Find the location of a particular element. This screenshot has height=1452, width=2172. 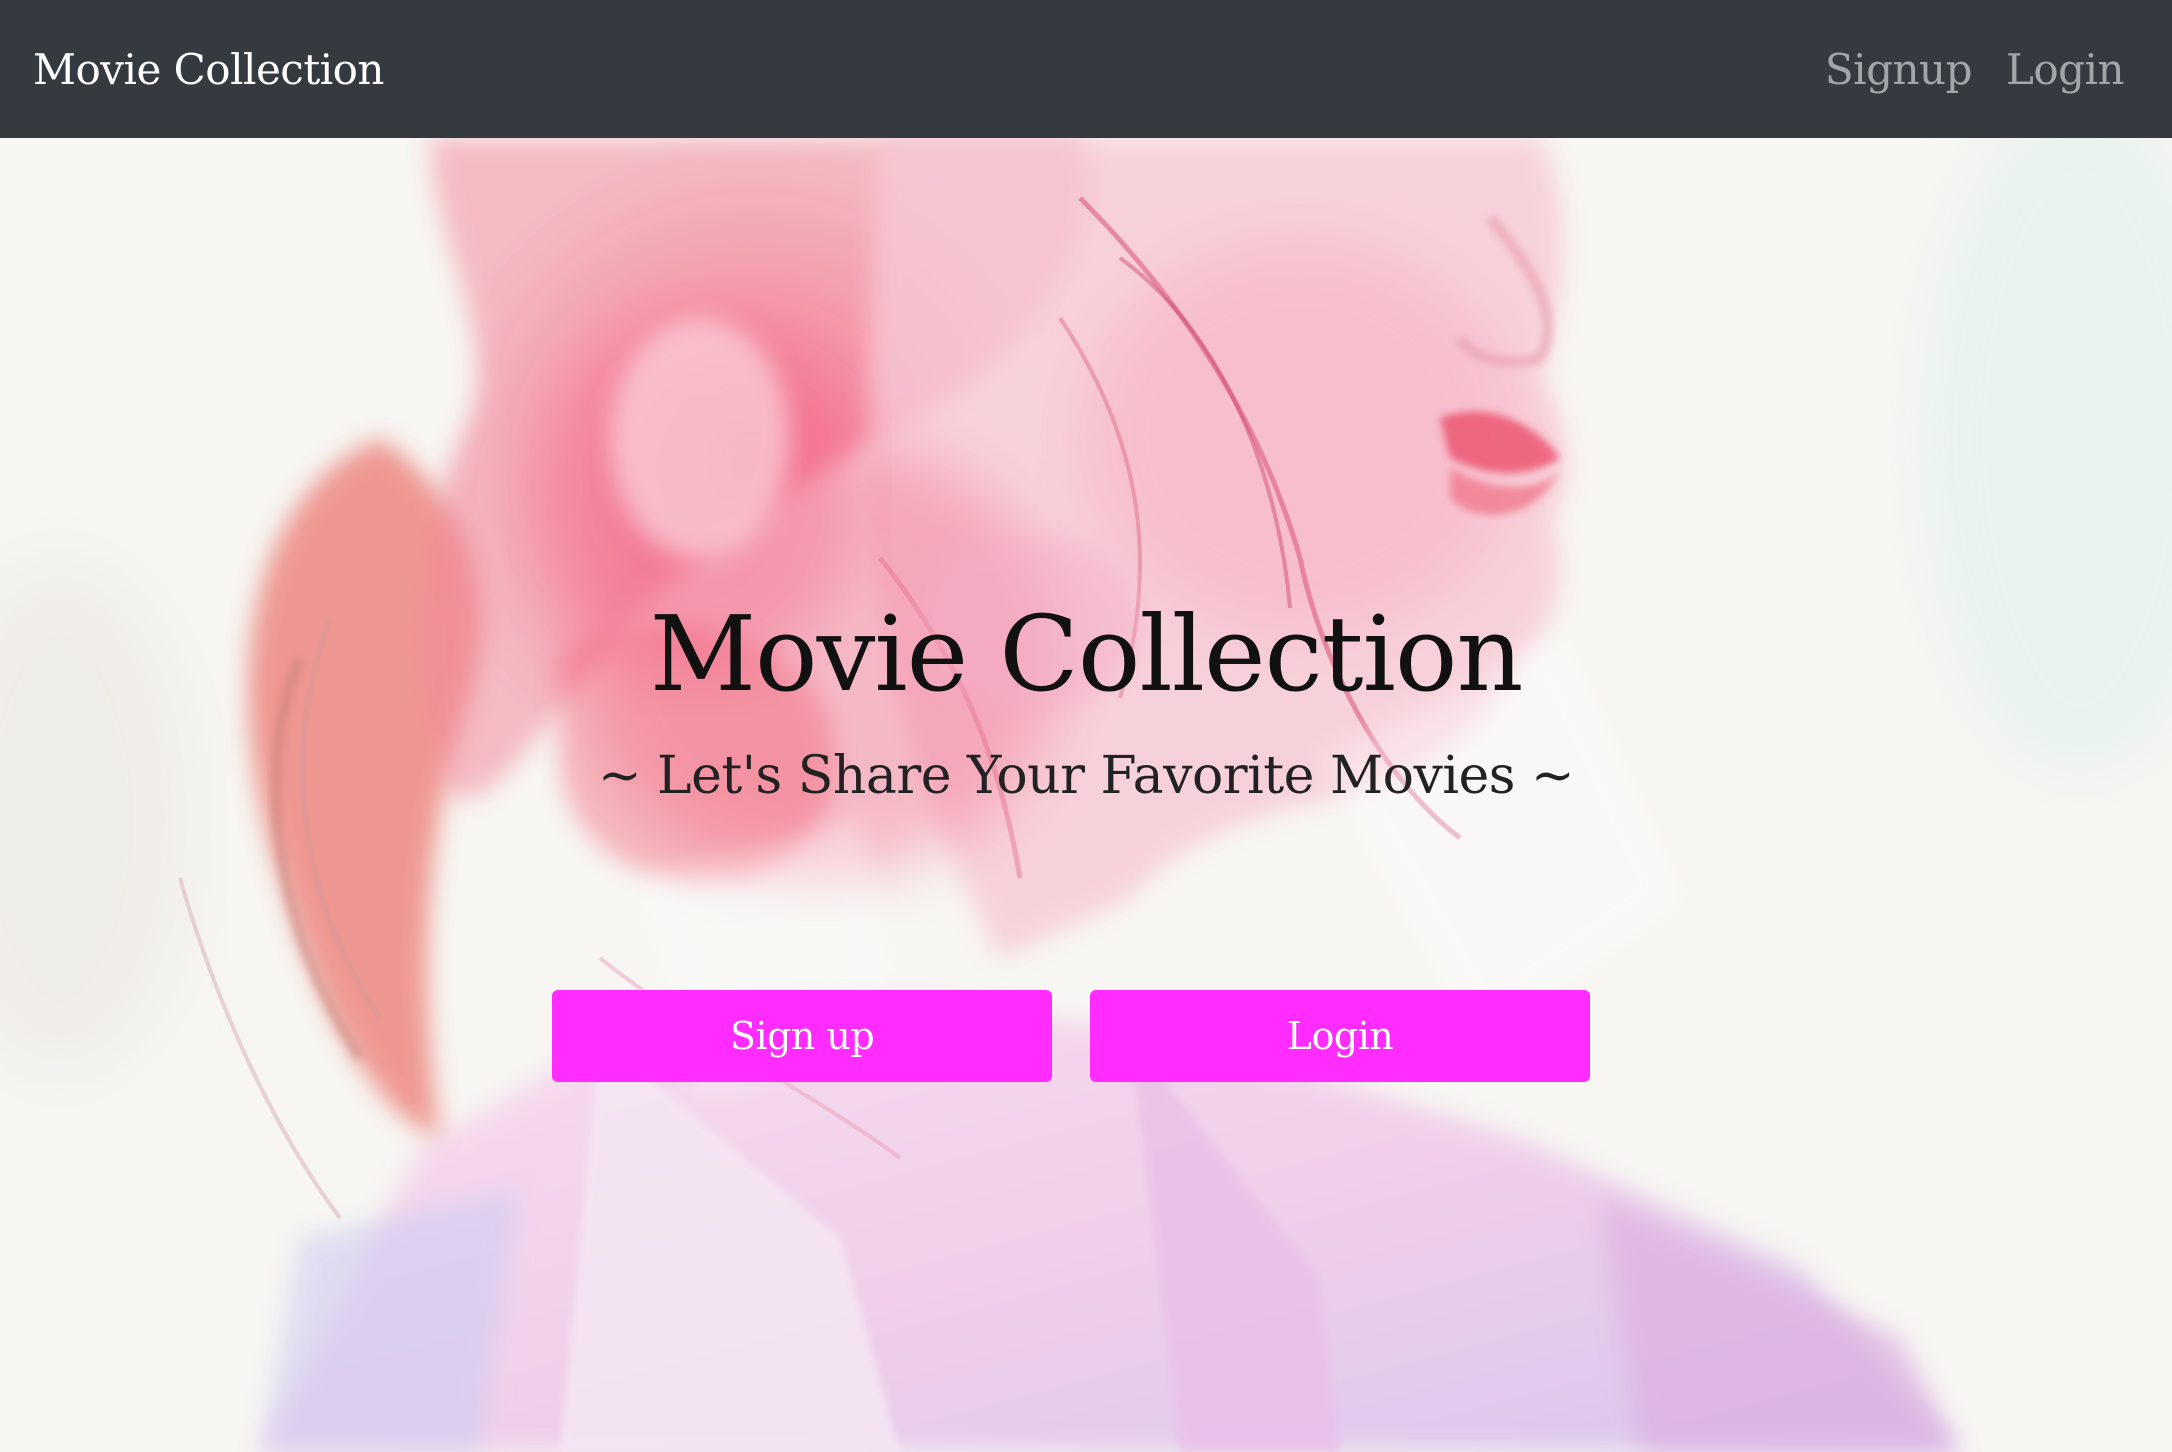

hero-title: Movie Collection is located at coordinates (1086, 654).